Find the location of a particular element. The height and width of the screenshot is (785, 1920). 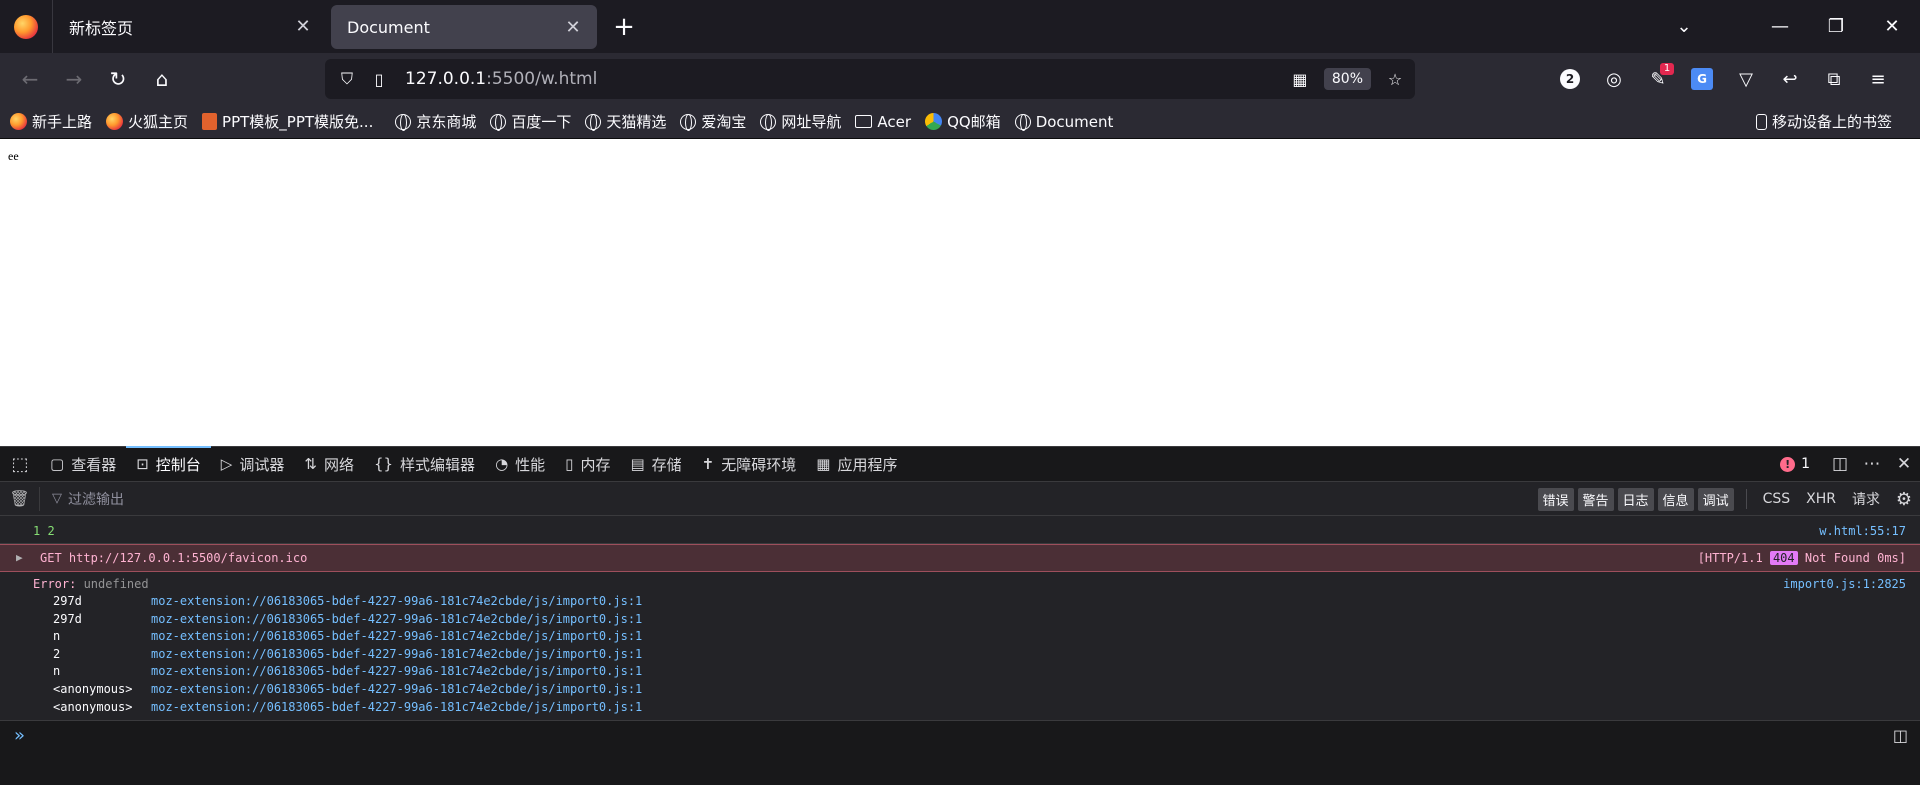

bookmark-label: 新手上路 is located at coordinates (62, 122).